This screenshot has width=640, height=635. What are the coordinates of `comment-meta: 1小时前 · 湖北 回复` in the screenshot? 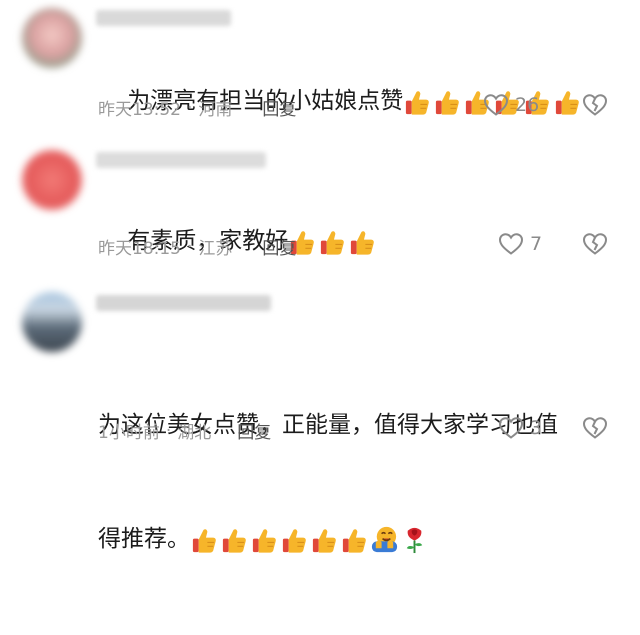 It's located at (184, 431).